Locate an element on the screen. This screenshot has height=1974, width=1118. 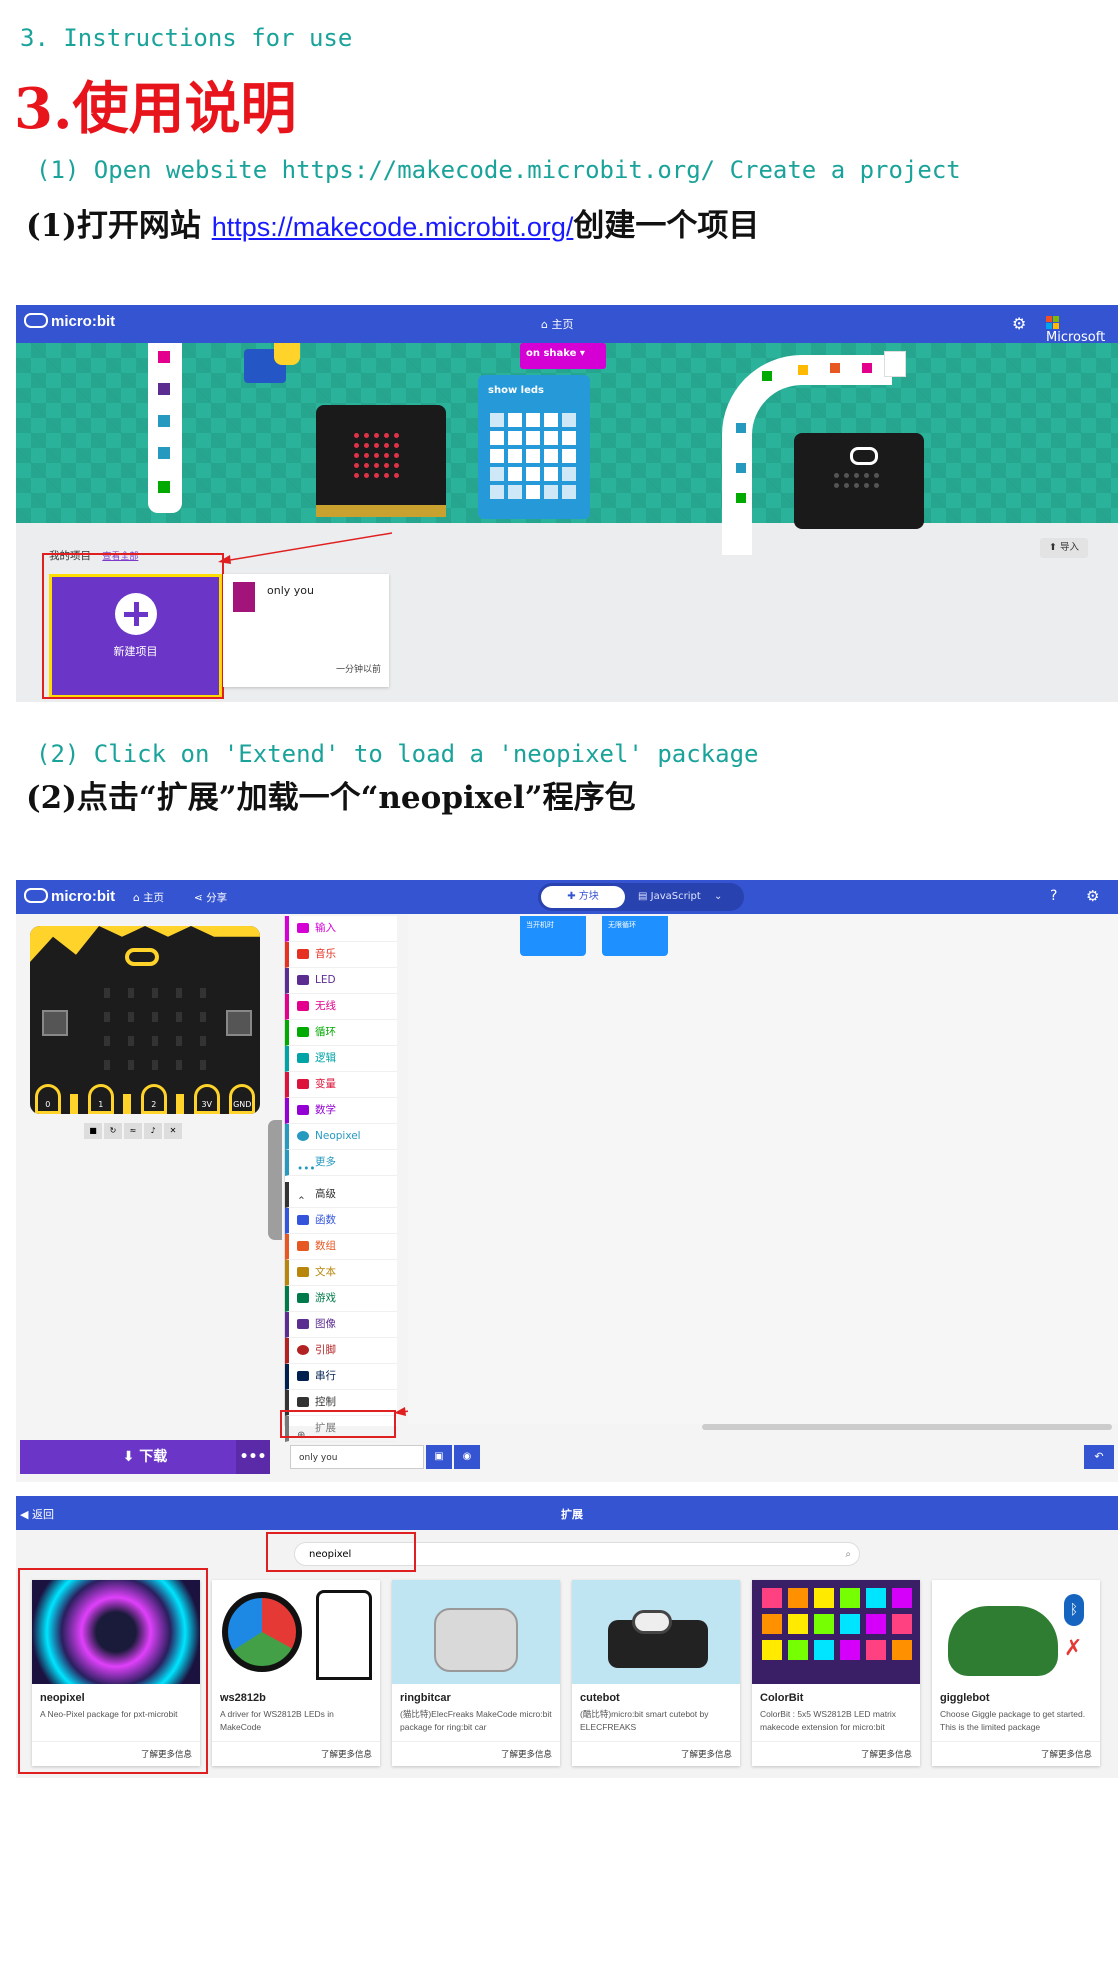
slow-motion-icon: ≈ is located at coordinates (133, 1131).